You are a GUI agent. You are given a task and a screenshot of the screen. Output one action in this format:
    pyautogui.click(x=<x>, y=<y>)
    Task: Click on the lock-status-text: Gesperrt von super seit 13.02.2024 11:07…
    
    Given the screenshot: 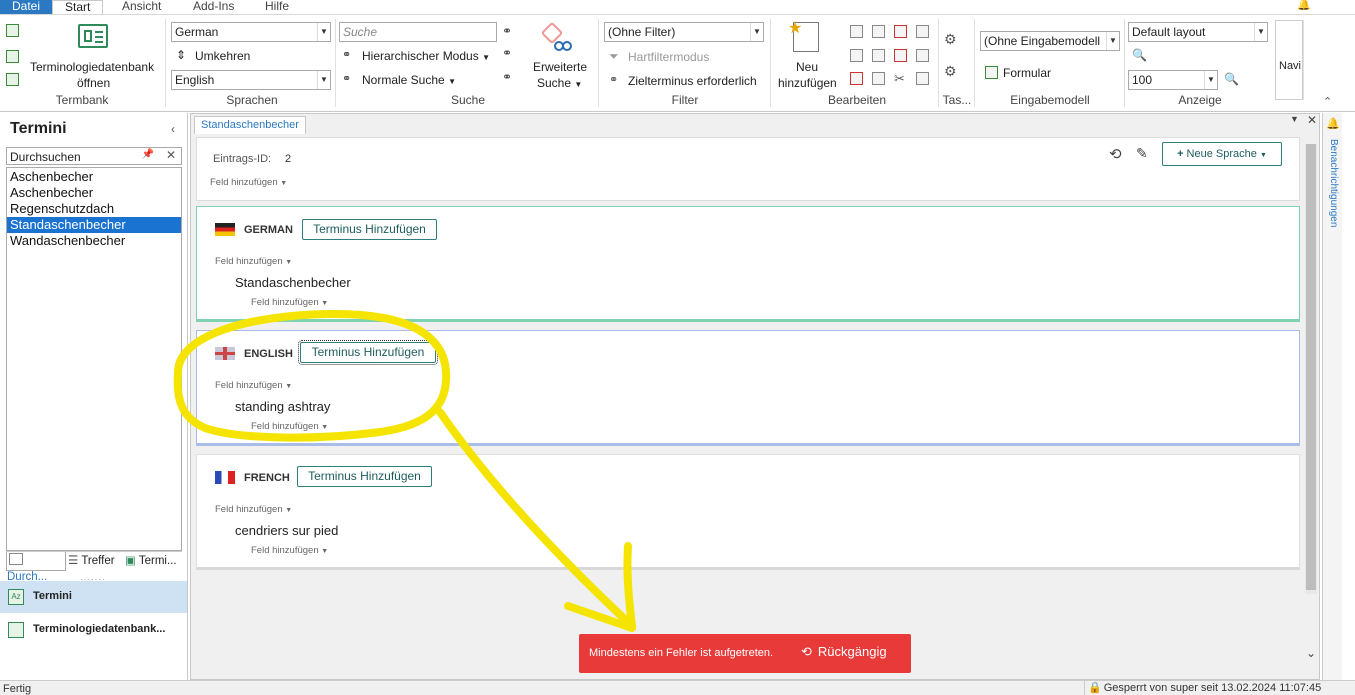 What is the action you would take?
    pyautogui.click(x=1212, y=688)
    